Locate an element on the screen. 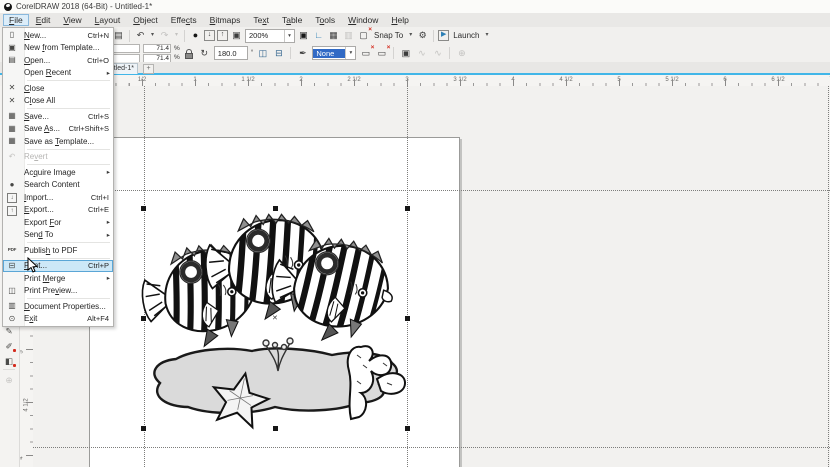 Image resolution: width=830 pixels, height=467 pixels. rotation-angle-value: 180.0 is located at coordinates (227, 53).